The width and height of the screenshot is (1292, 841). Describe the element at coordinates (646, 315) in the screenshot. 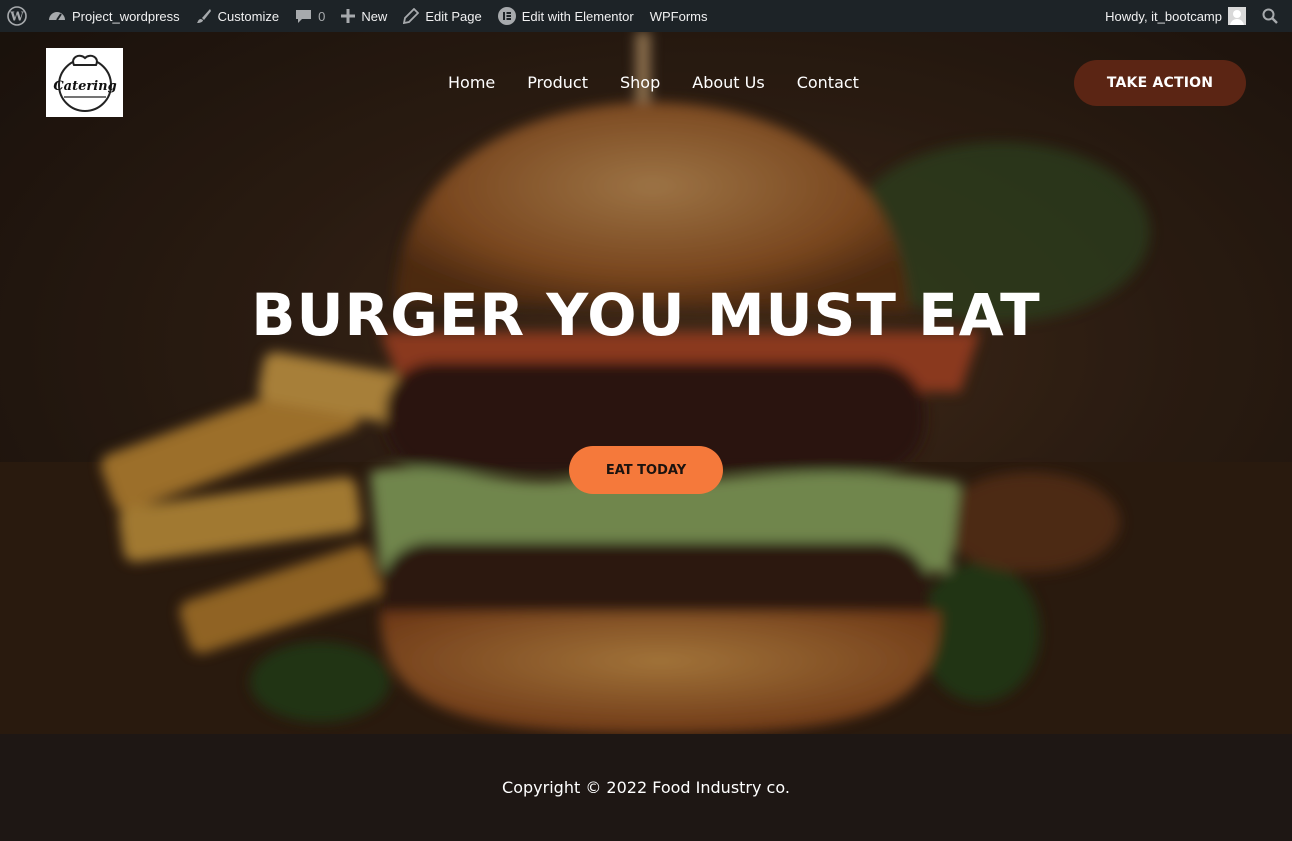

I see `hero-headline: BURGER YOU MUST EAT` at that location.